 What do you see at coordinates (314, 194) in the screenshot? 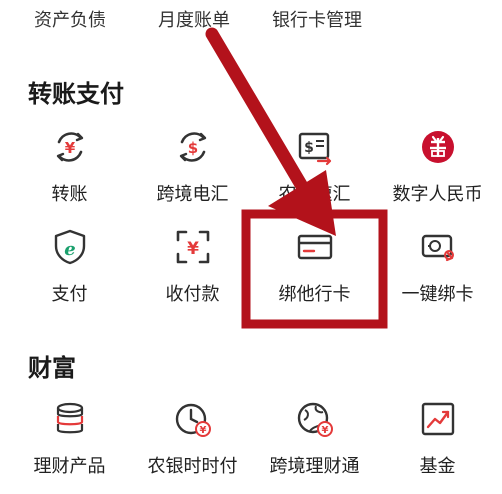
I see `tile-label: 农银速汇` at bounding box center [314, 194].